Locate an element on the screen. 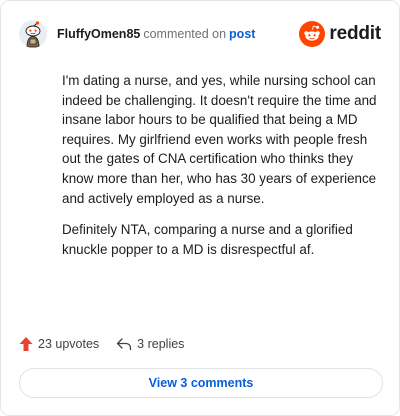 The width and height of the screenshot is (400, 416). byline: FluffyOmen85 commented on post is located at coordinates (156, 34).